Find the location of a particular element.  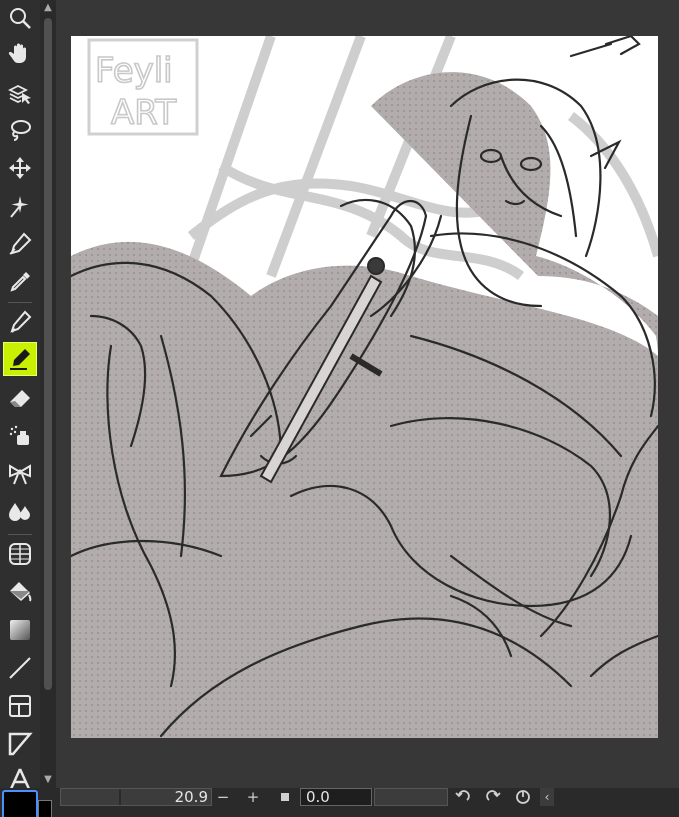

magnifier-icon is located at coordinates (20, 18).